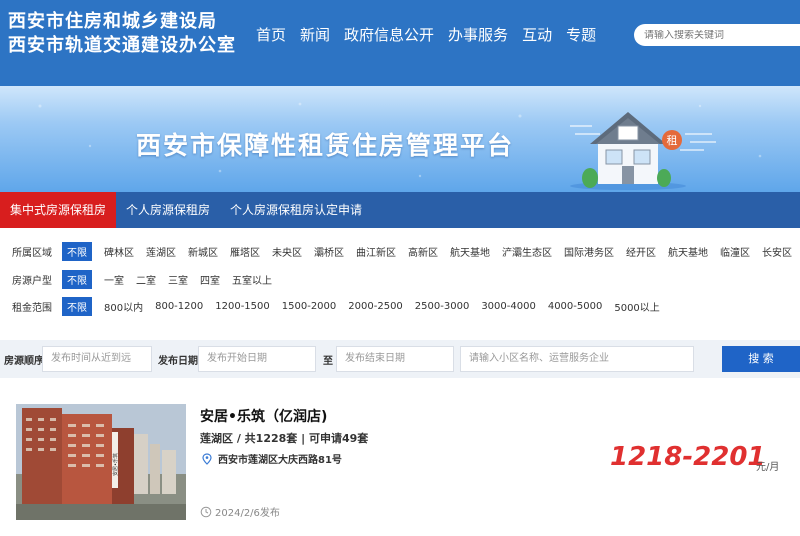 Image resolution: width=800 pixels, height=536 pixels. What do you see at coordinates (280, 460) in the screenshot?
I see `listing-address-text: 西安市莲湖区大庆西路81号` at bounding box center [280, 460].